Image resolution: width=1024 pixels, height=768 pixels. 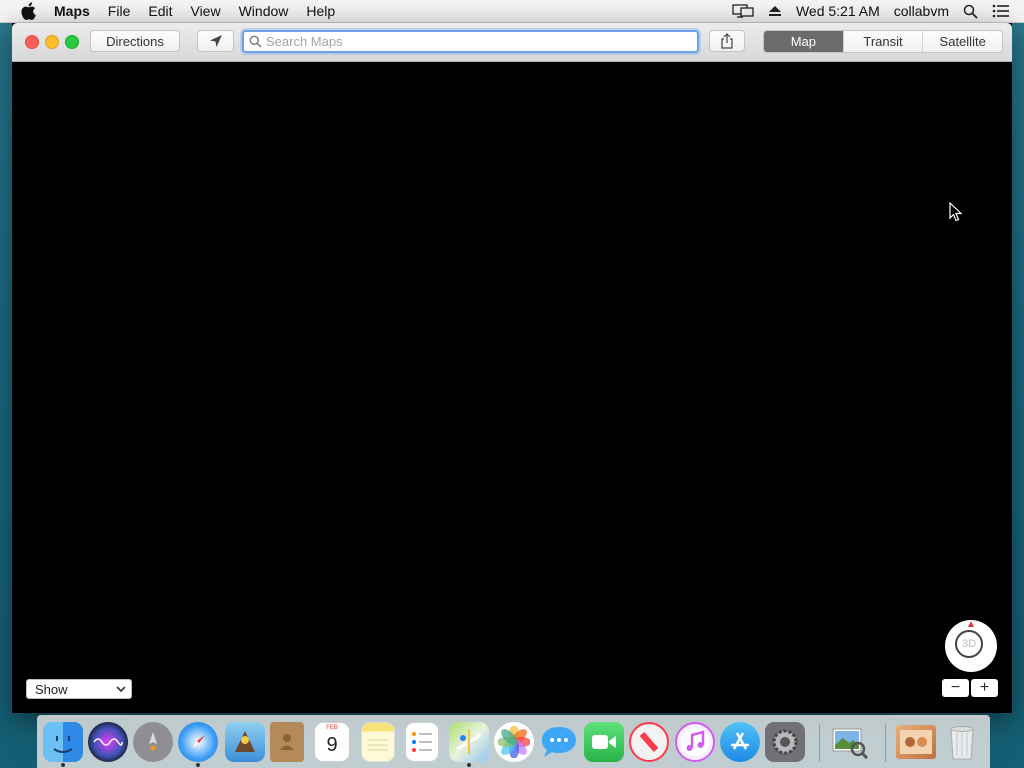 I want to click on calendar-icon: FEB 9, so click(x=332, y=742).